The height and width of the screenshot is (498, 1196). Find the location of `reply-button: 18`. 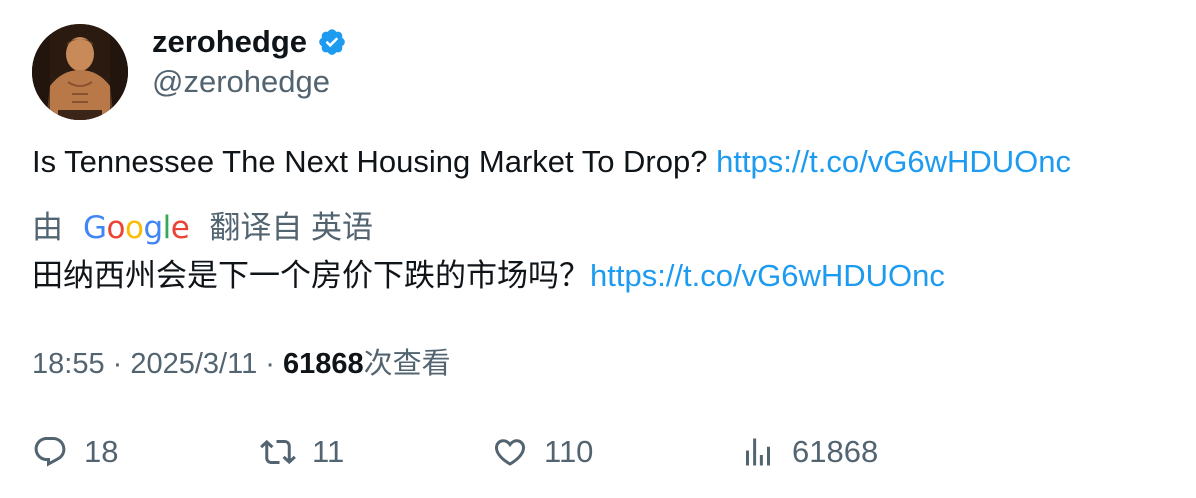

reply-button: 18 is located at coordinates (75, 452).